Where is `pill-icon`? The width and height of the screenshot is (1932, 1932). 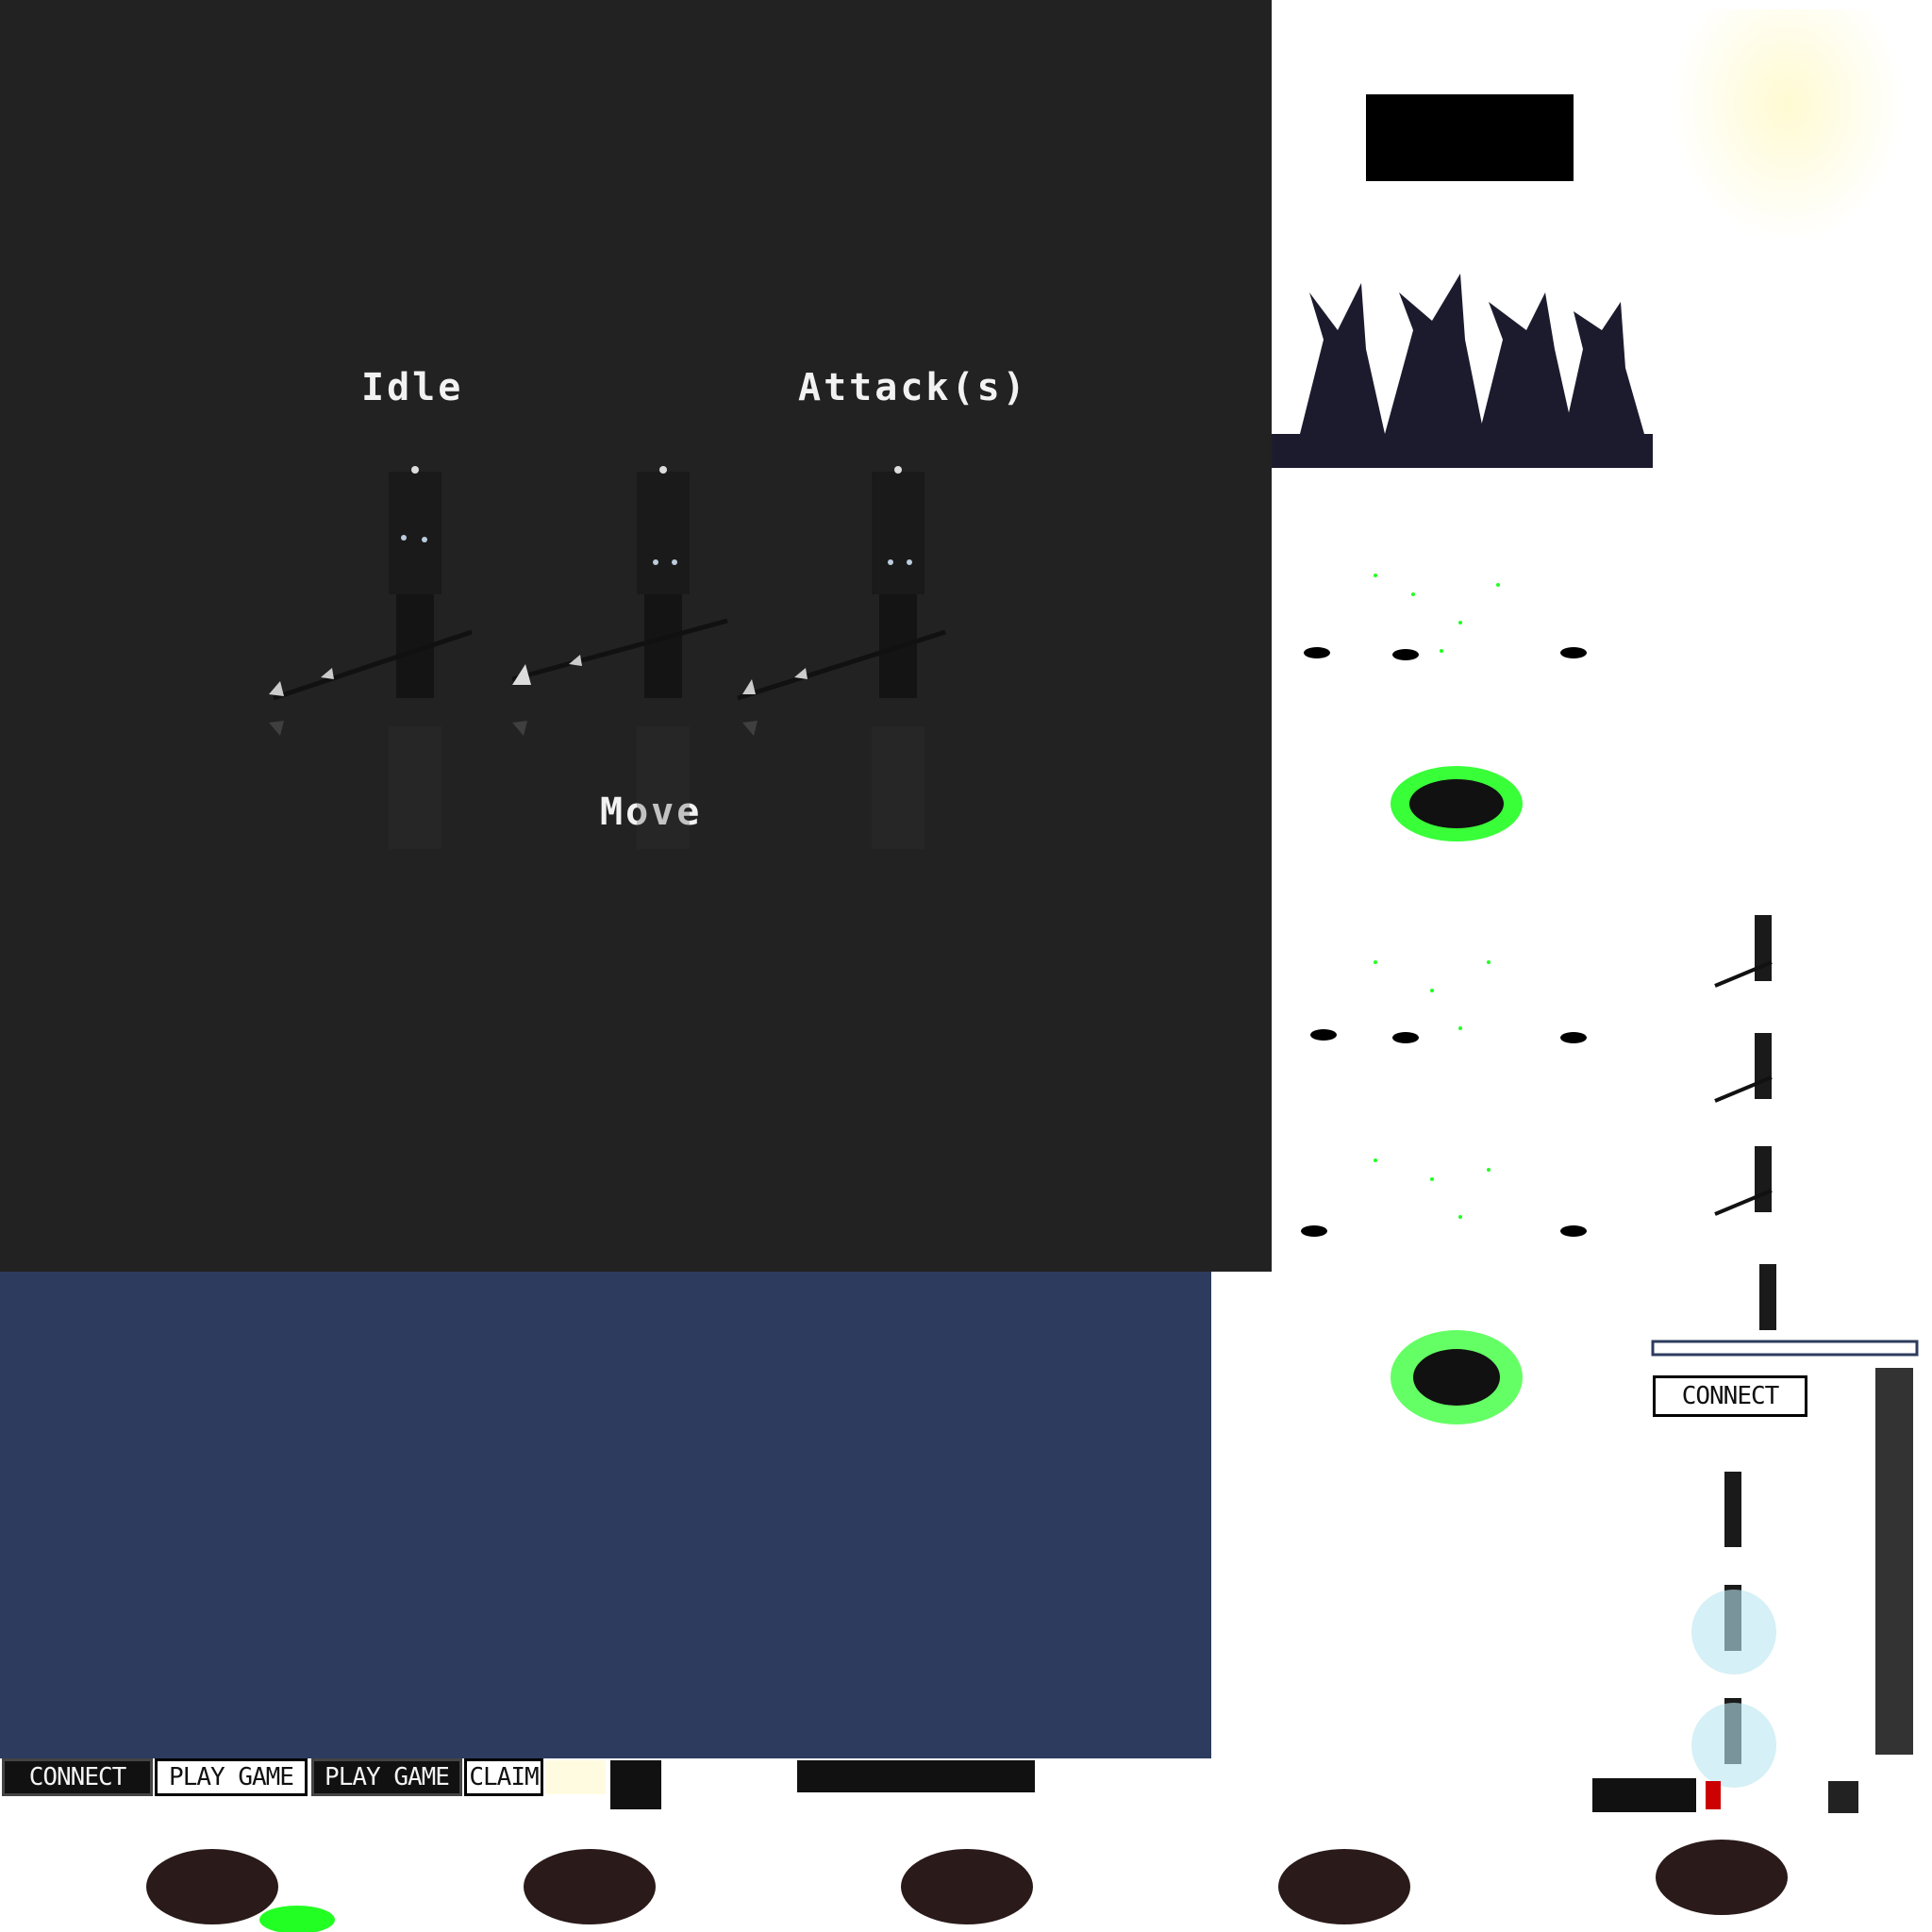 pill-icon is located at coordinates (576, 1777).